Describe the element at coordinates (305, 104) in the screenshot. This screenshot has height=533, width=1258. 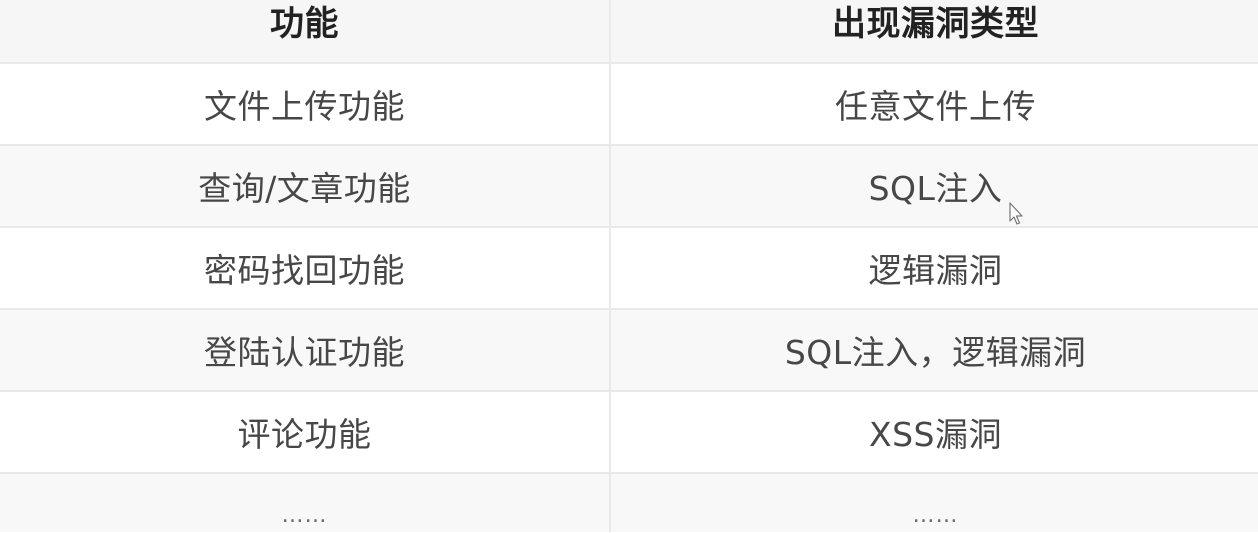
I see `function-cell: 文件上传功能` at that location.